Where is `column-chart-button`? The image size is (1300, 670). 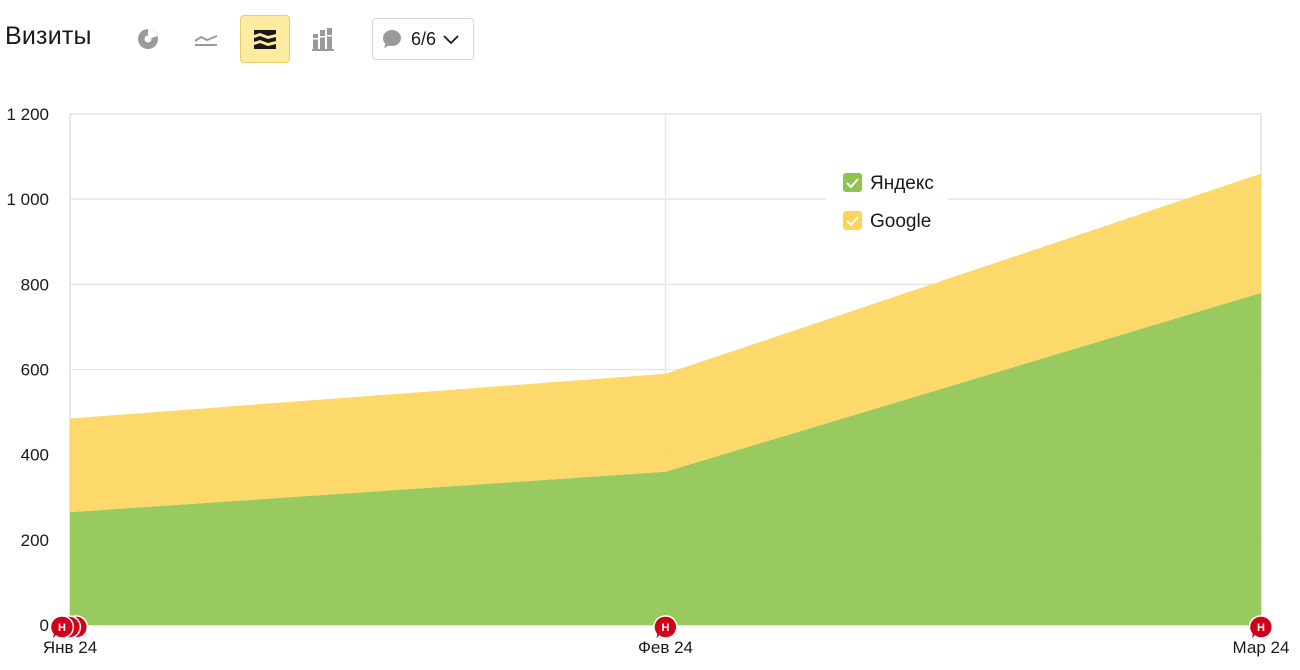
column-chart-button is located at coordinates (324, 39).